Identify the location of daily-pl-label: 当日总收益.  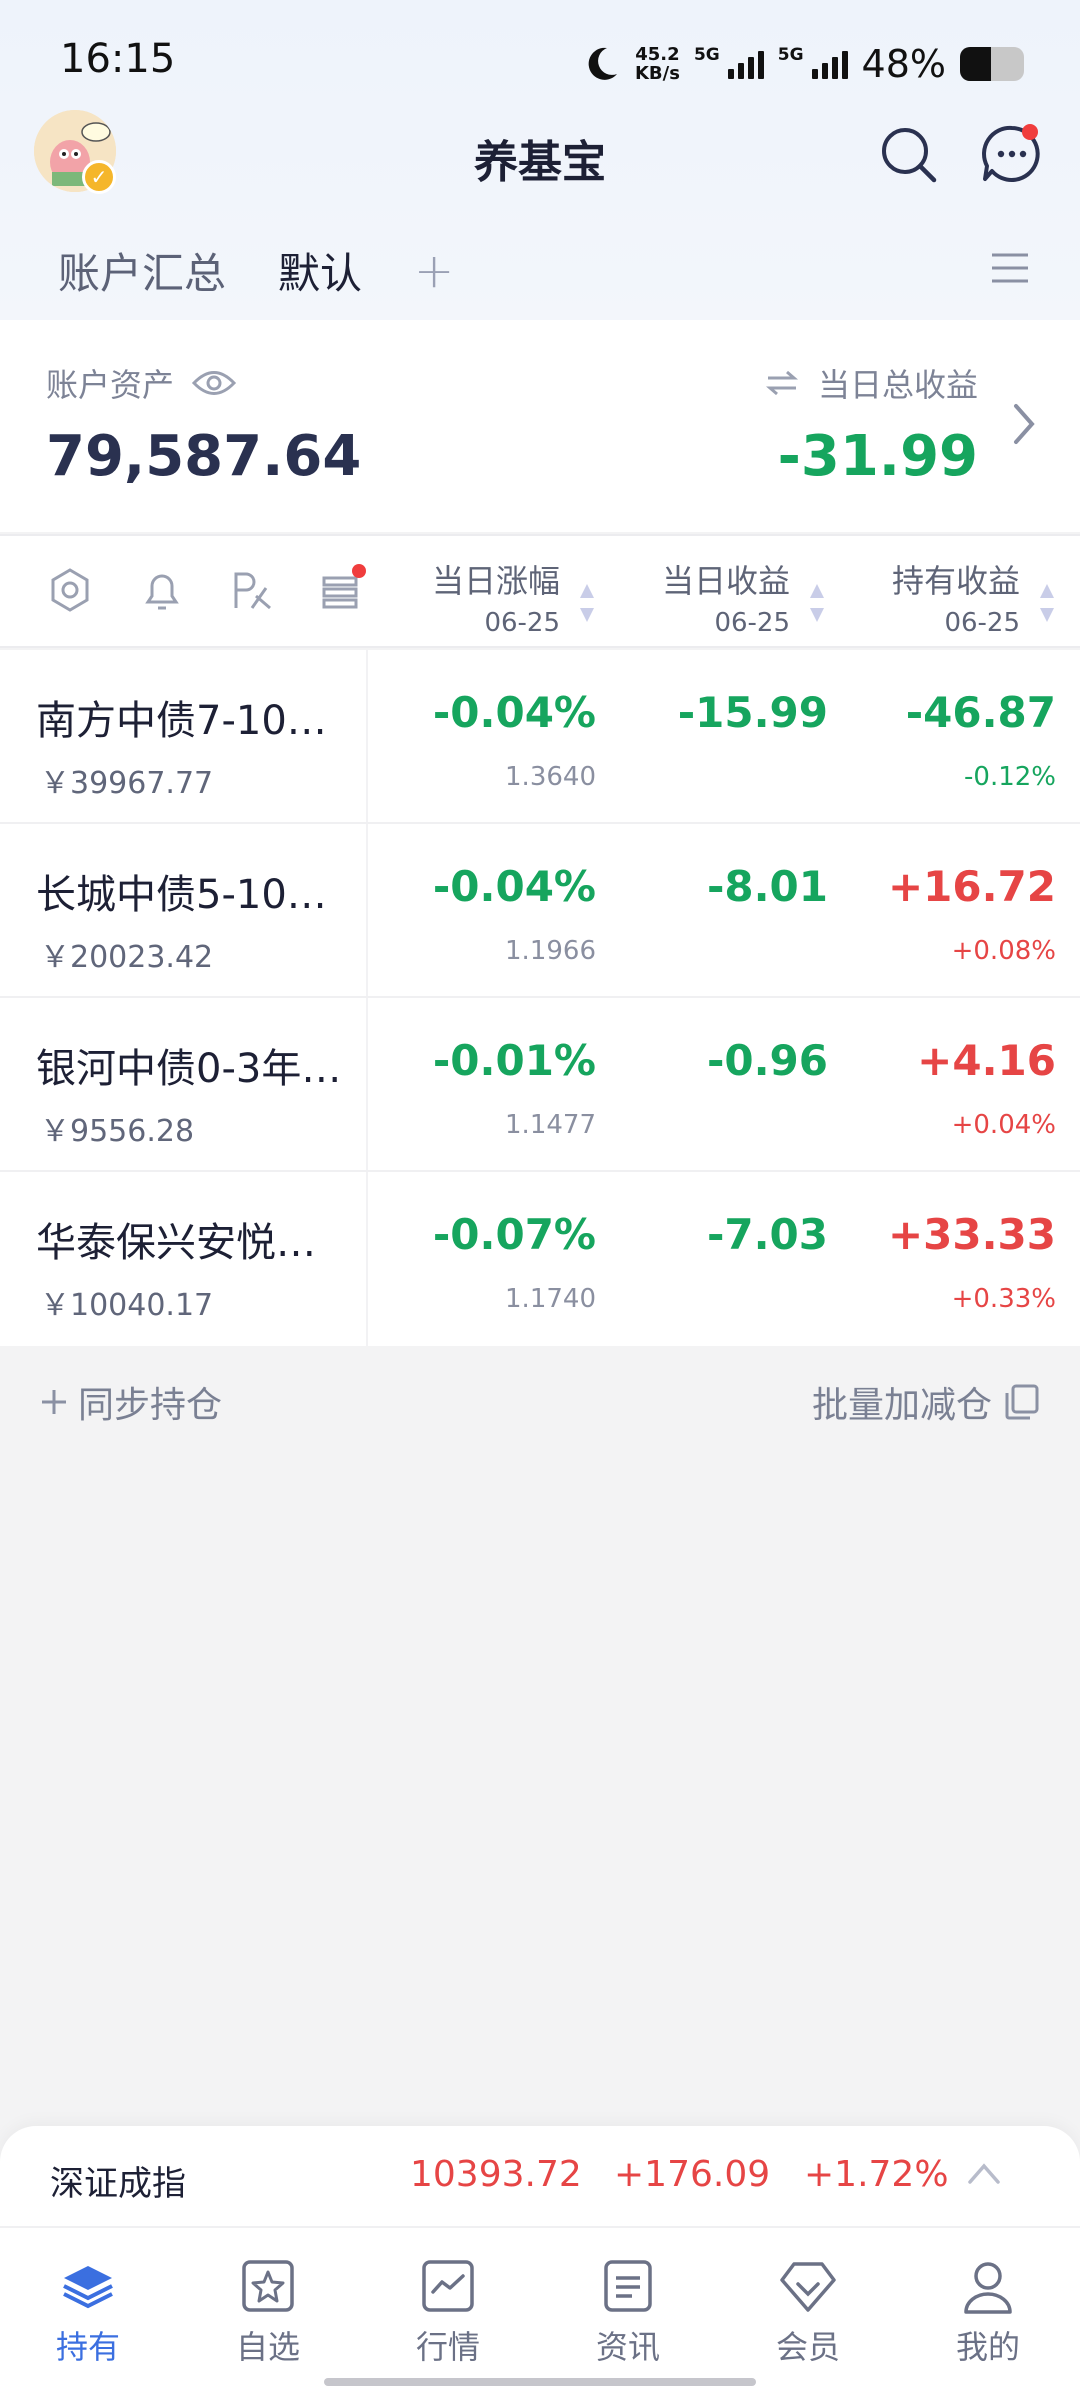
(897, 385).